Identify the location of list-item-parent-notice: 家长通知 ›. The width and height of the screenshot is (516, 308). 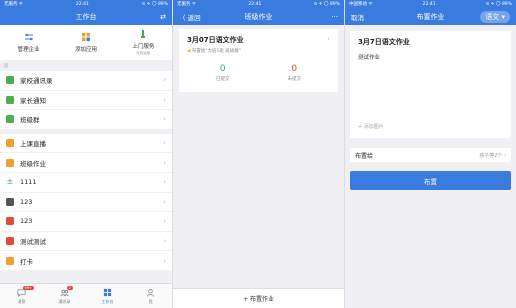
(86, 101).